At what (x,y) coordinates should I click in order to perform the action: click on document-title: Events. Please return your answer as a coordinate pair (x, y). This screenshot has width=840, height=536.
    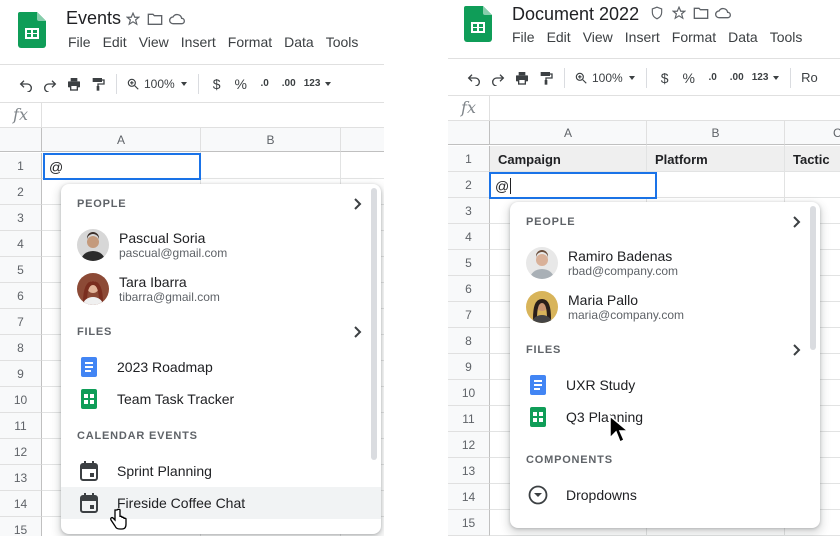
    Looking at the image, I should click on (93, 18).